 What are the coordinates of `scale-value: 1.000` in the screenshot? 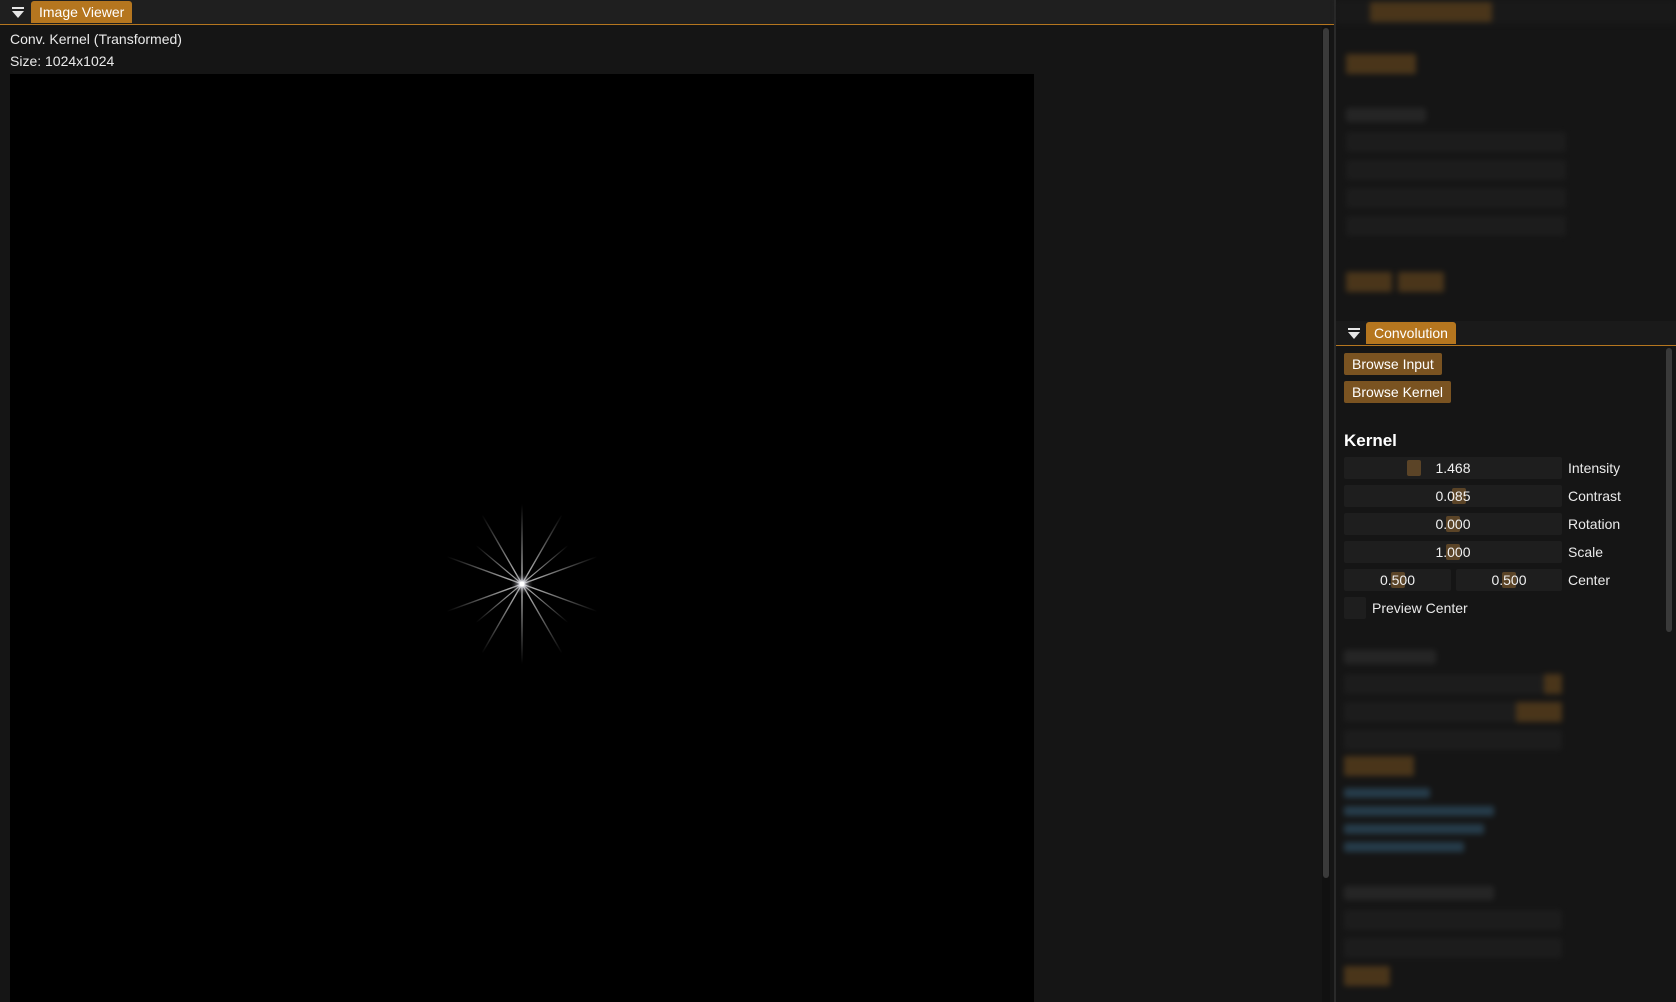 It's located at (1453, 552).